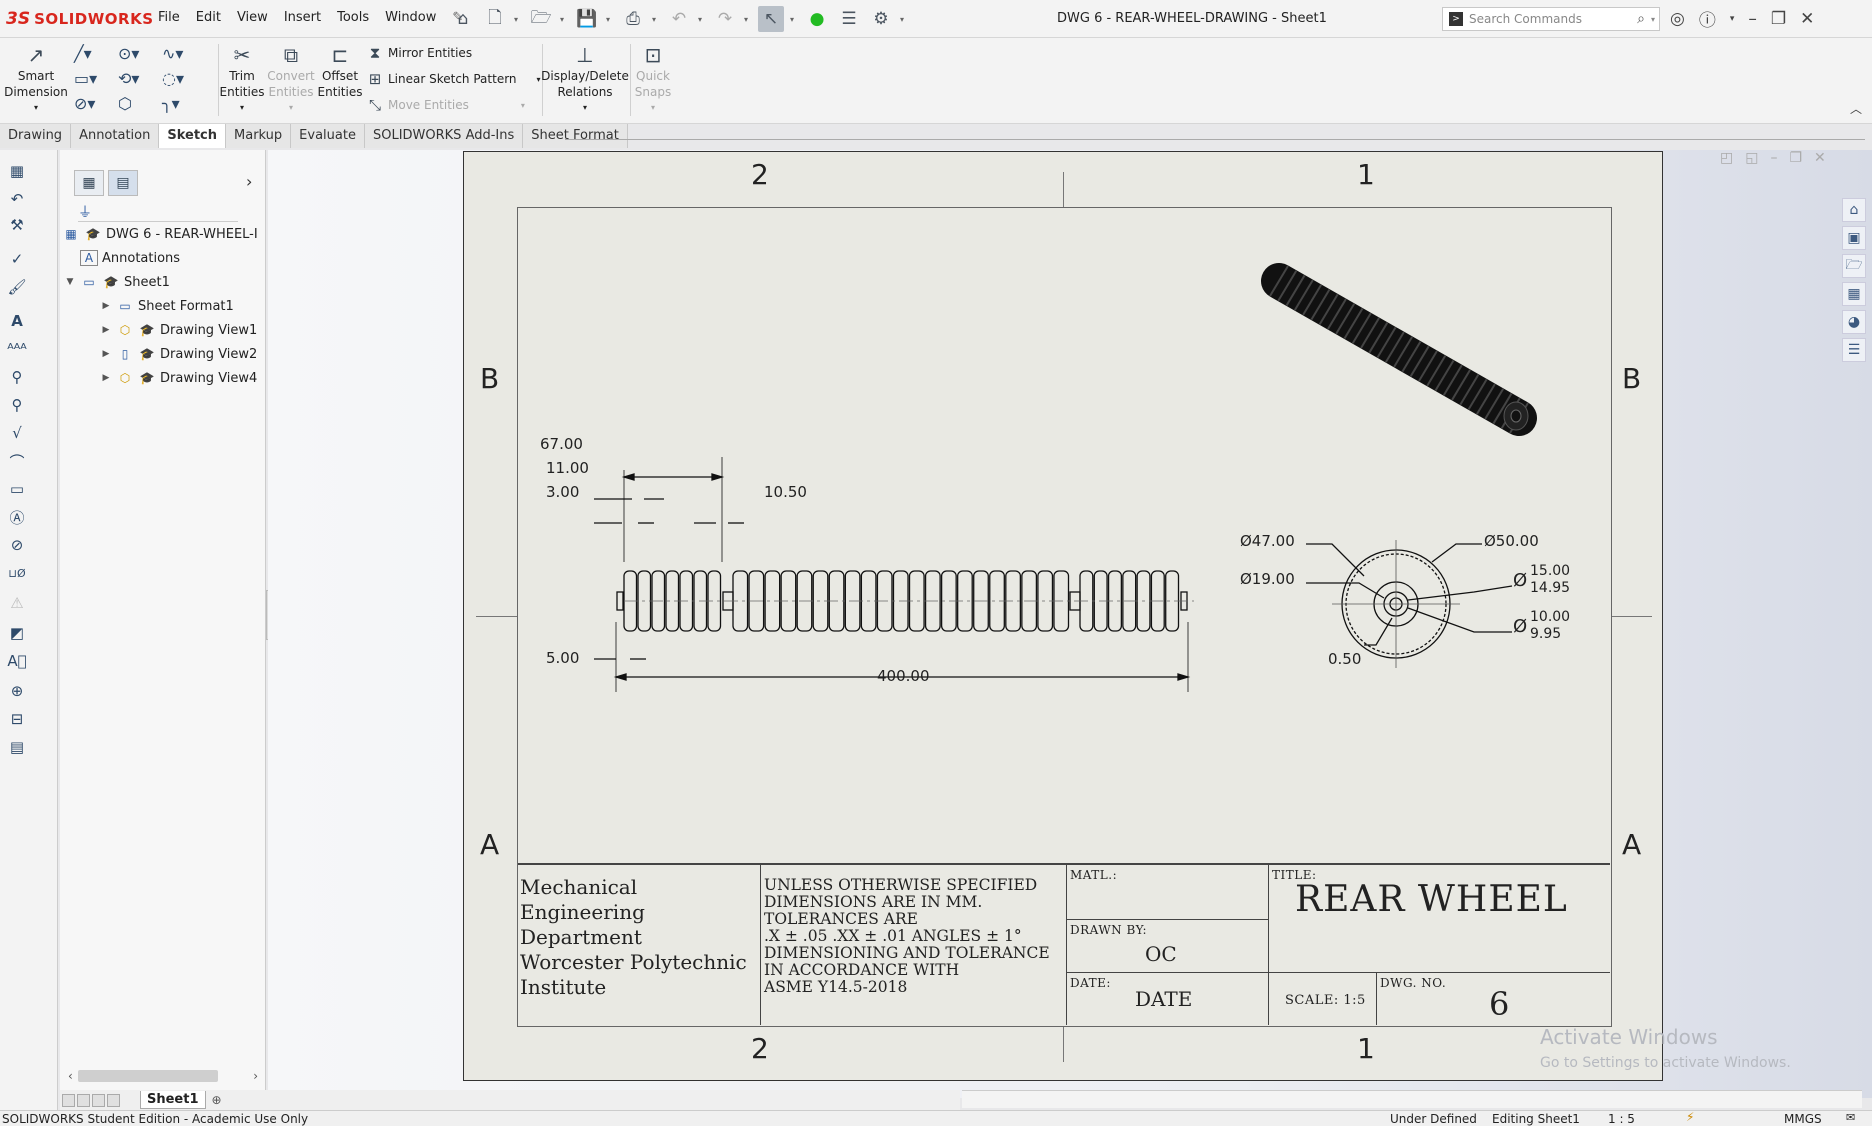 The height and width of the screenshot is (1126, 1872). What do you see at coordinates (340, 71) in the screenshot?
I see `offset-entities-button: ⊏ Offset Entities` at bounding box center [340, 71].